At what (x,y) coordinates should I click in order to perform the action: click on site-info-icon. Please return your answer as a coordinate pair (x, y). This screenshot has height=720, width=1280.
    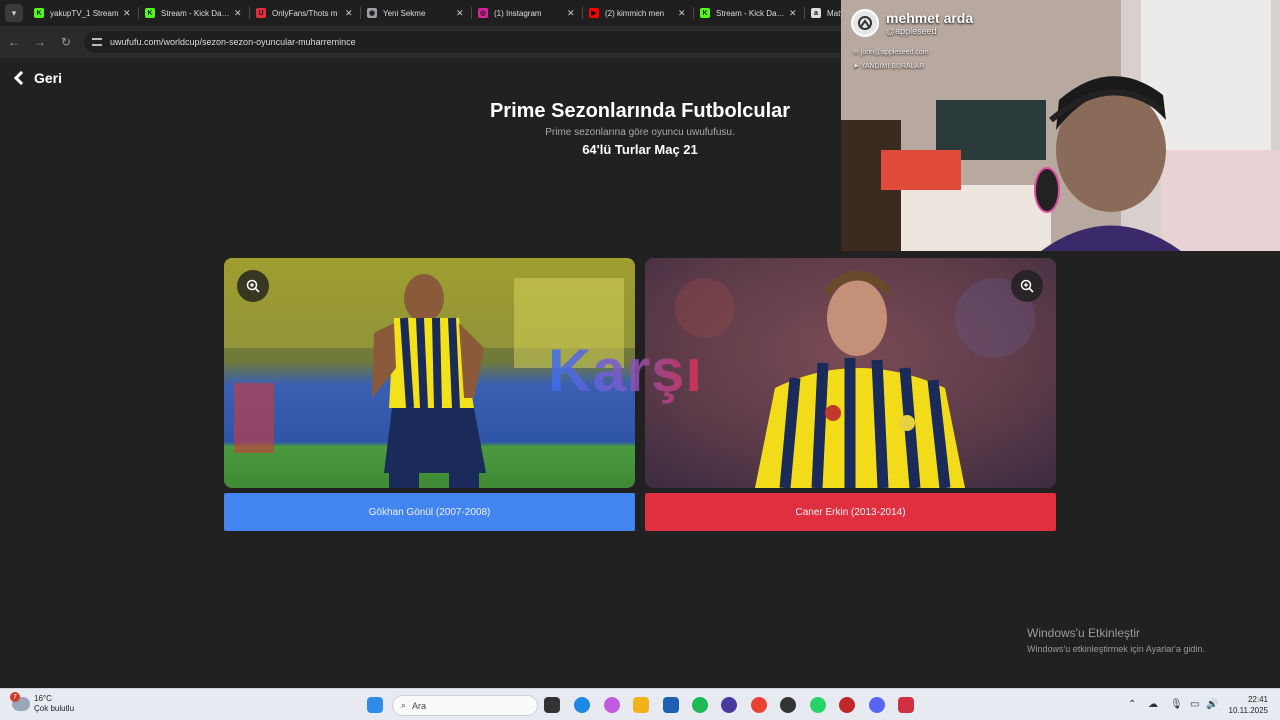
    Looking at the image, I should click on (97, 42).